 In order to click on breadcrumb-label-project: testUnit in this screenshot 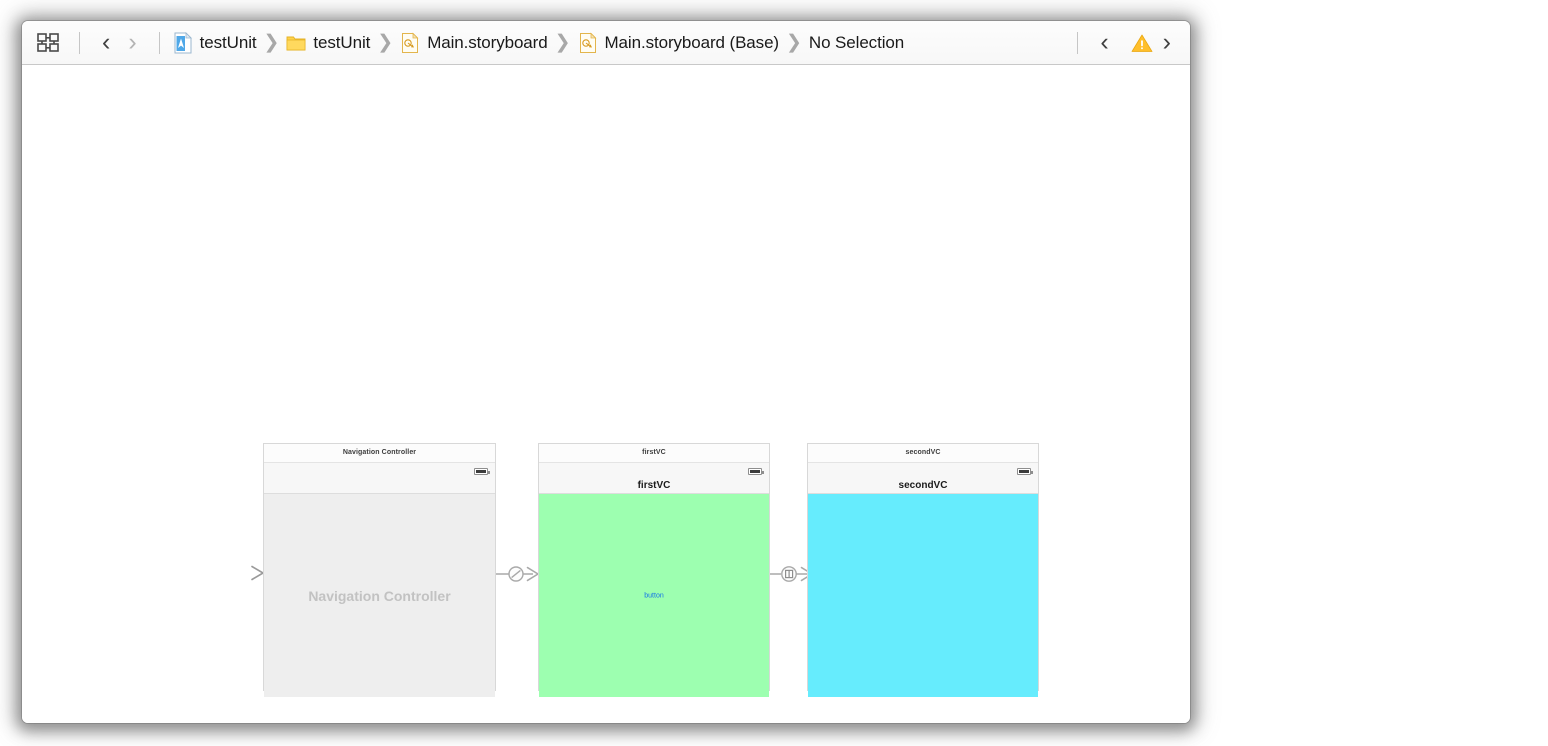, I will do `click(228, 42)`.